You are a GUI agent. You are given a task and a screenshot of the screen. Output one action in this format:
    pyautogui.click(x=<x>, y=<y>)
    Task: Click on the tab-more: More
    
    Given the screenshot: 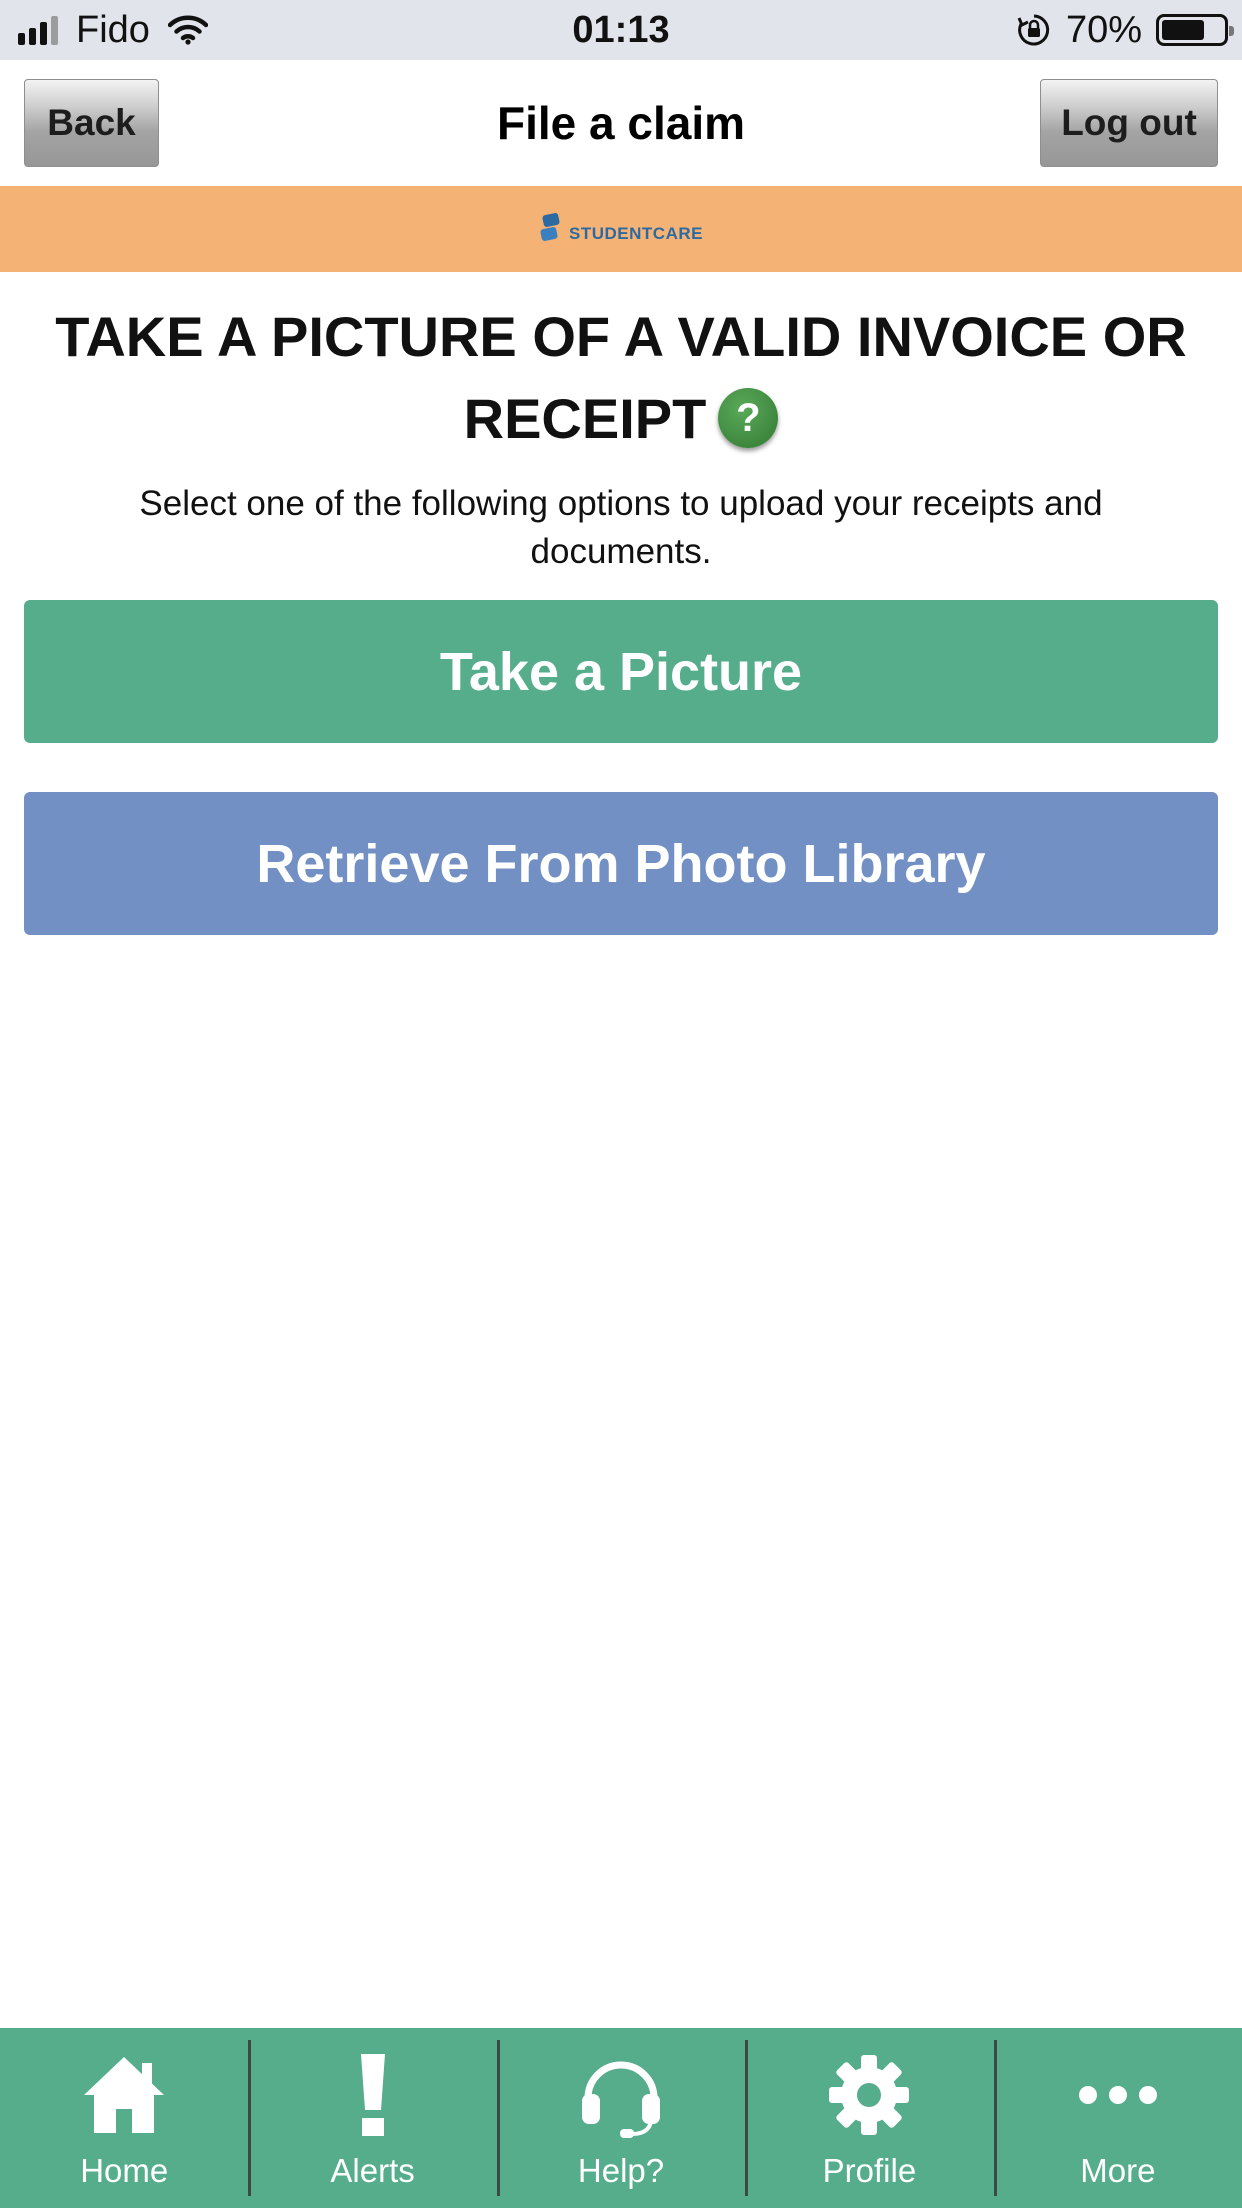 What is the action you would take?
    pyautogui.click(x=1117, y=2118)
    